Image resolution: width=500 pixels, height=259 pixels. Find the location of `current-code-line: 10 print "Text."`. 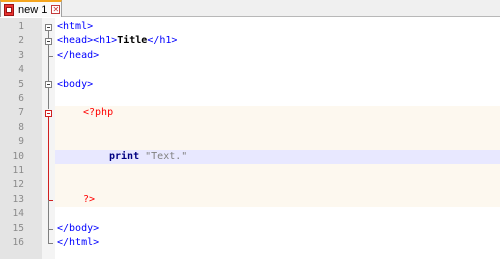

current-code-line: 10 print "Text." is located at coordinates (250, 156).